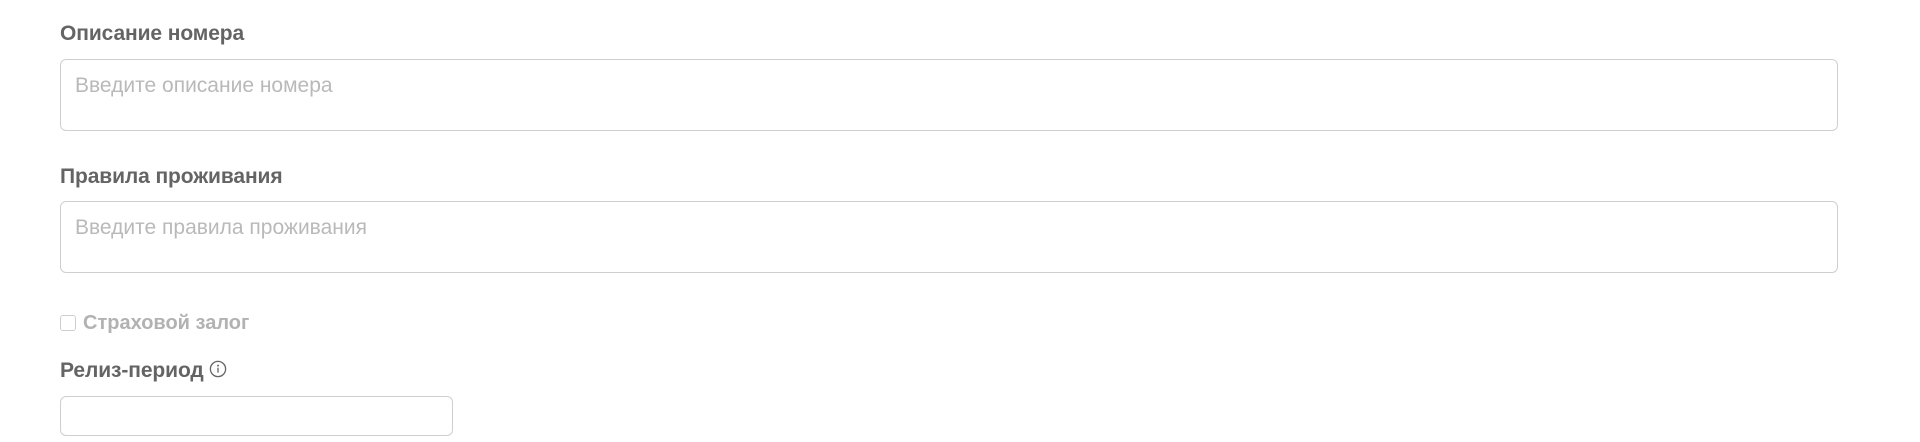 The width and height of the screenshot is (1920, 442). I want to click on room-description-label: Описание номера, so click(152, 33).